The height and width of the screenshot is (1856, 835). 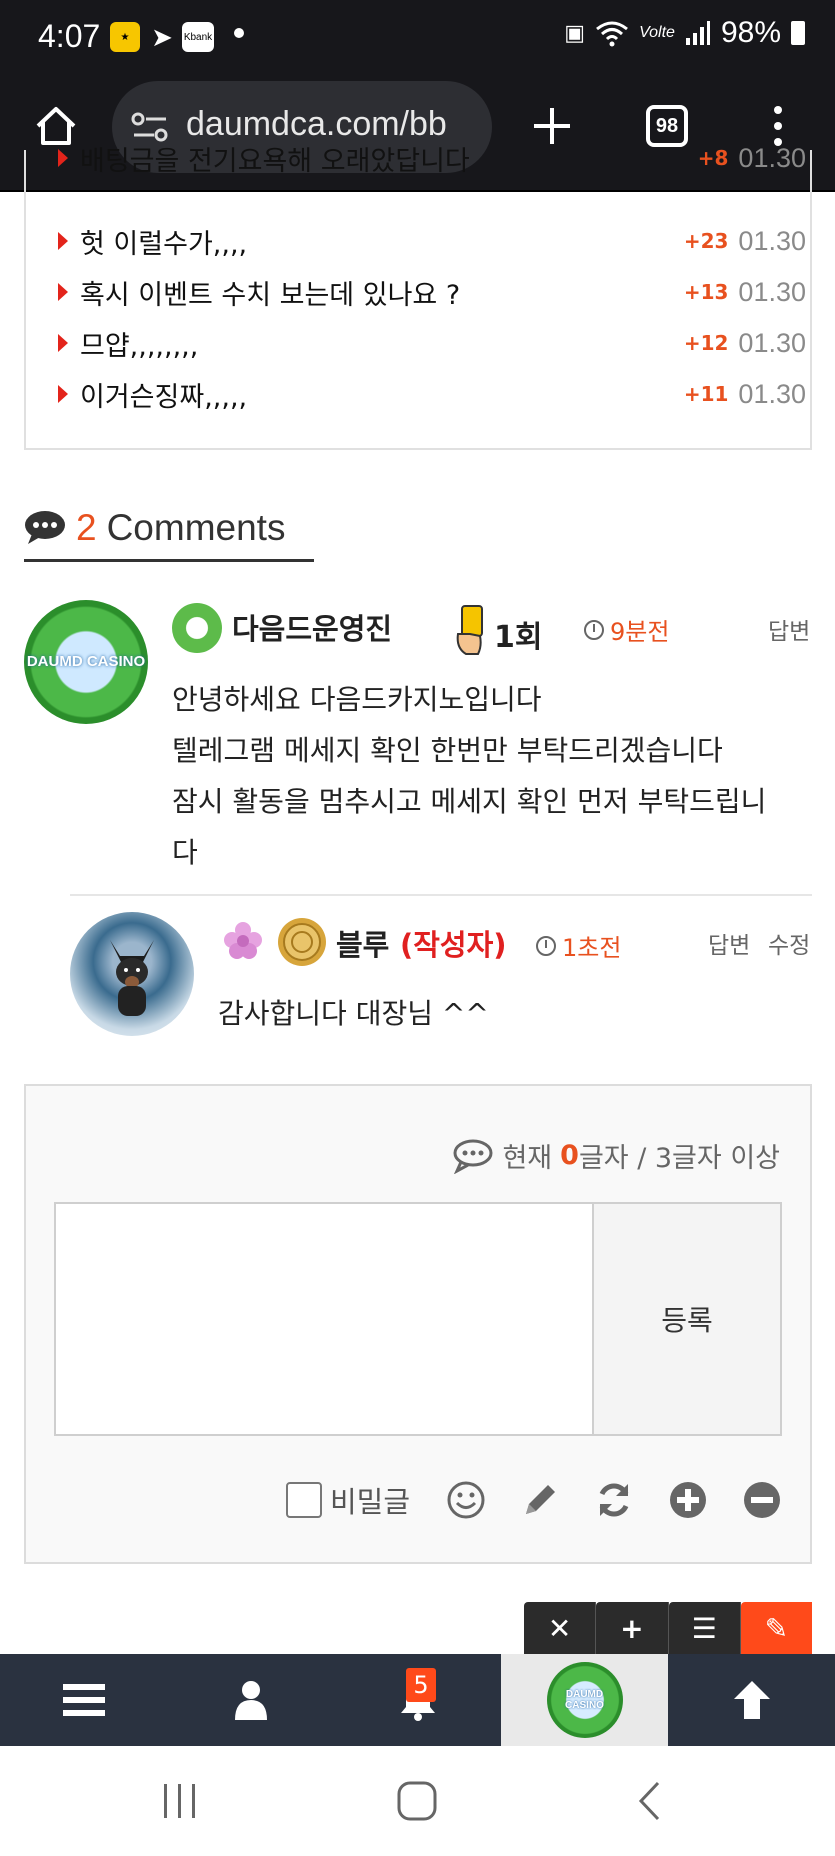 I want to click on flower-badge-icon, so click(x=243, y=940).